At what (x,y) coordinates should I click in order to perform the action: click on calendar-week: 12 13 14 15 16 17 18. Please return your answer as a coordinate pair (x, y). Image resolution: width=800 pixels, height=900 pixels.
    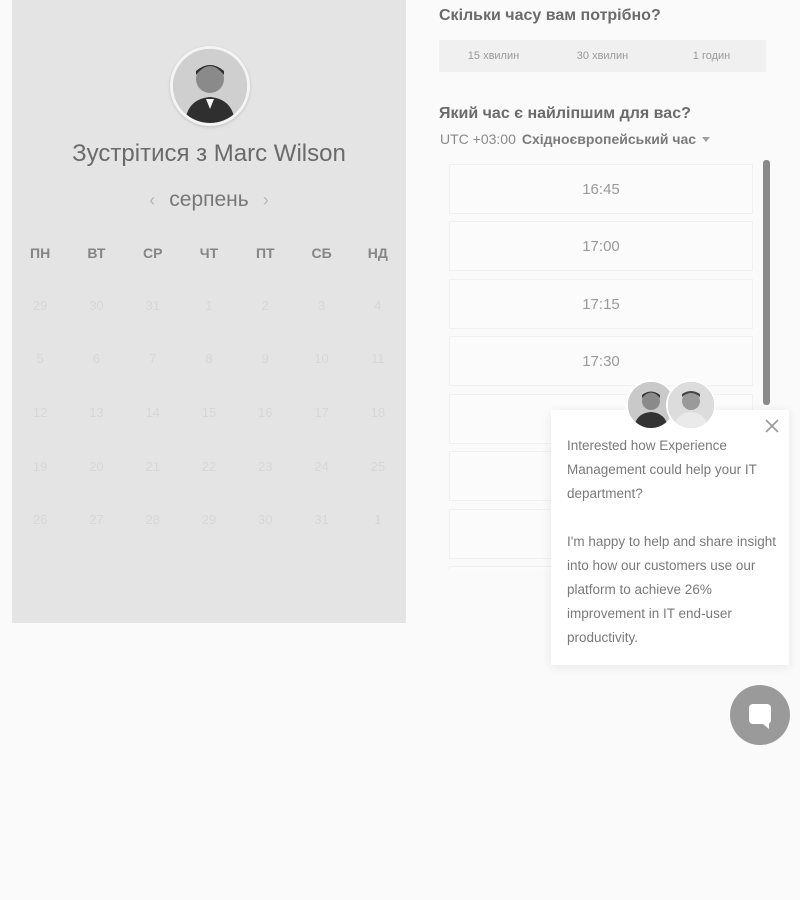
    Looking at the image, I should click on (209, 412).